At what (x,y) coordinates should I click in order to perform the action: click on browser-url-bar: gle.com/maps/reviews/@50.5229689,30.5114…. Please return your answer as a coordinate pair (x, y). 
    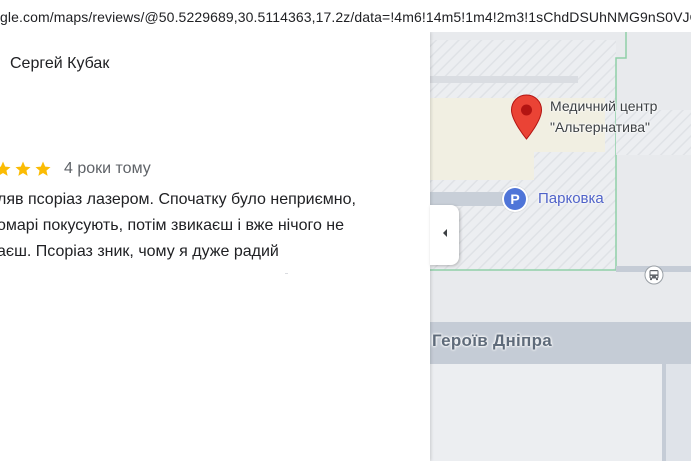
    Looking at the image, I should click on (345, 16).